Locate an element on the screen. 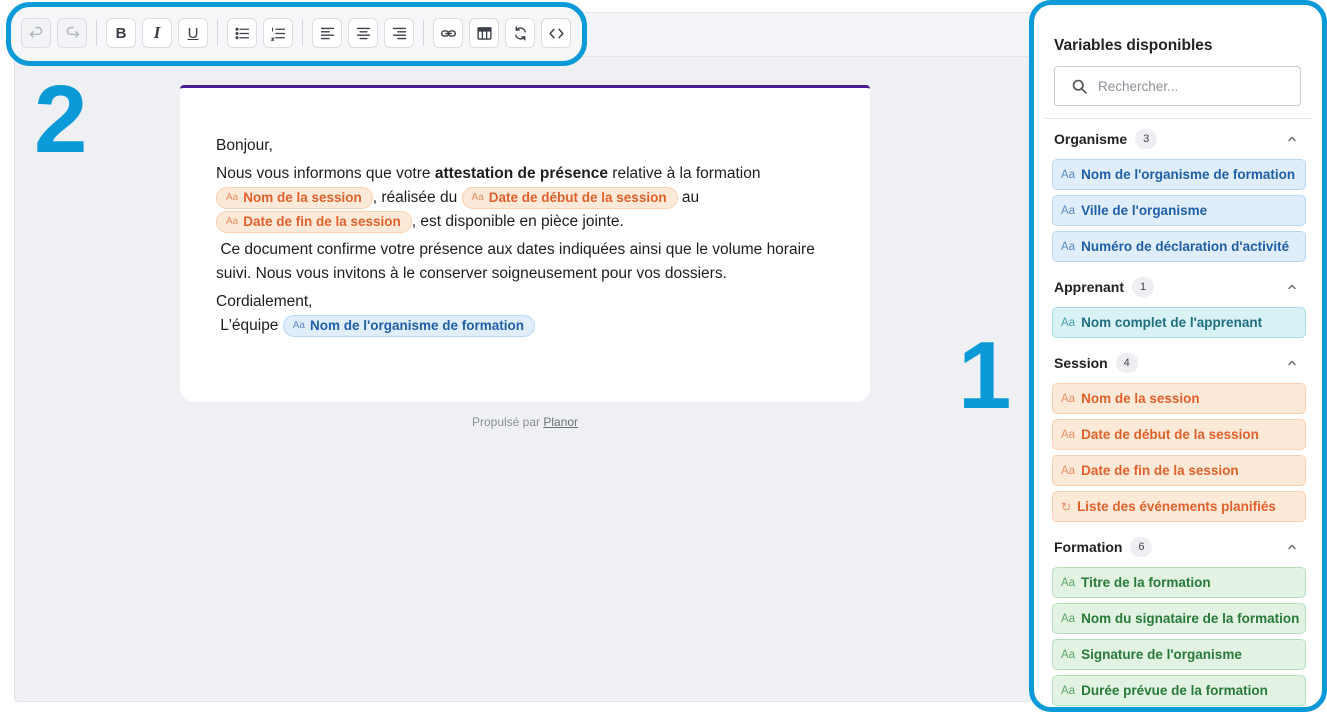 The image size is (1327, 712). brand-link: Planor is located at coordinates (560, 422).